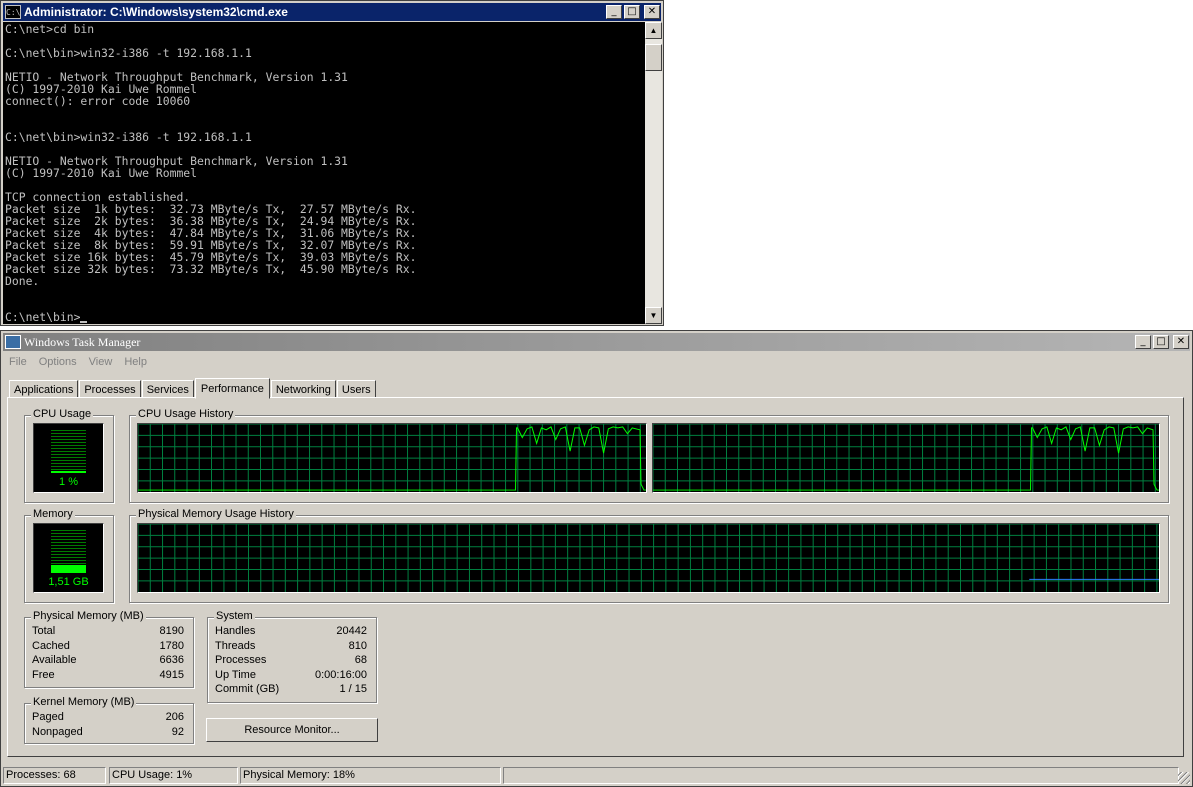 This screenshot has width=1193, height=787. I want to click on menu-help: Help, so click(135, 362).